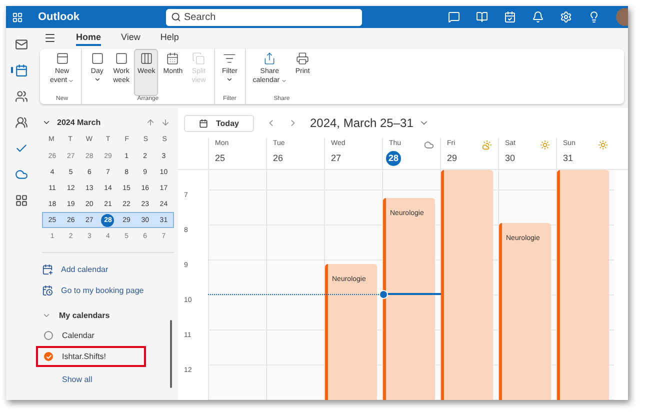 The image size is (646, 412). What do you see at coordinates (452, 158) in the screenshot?
I see `date-label: 29` at bounding box center [452, 158].